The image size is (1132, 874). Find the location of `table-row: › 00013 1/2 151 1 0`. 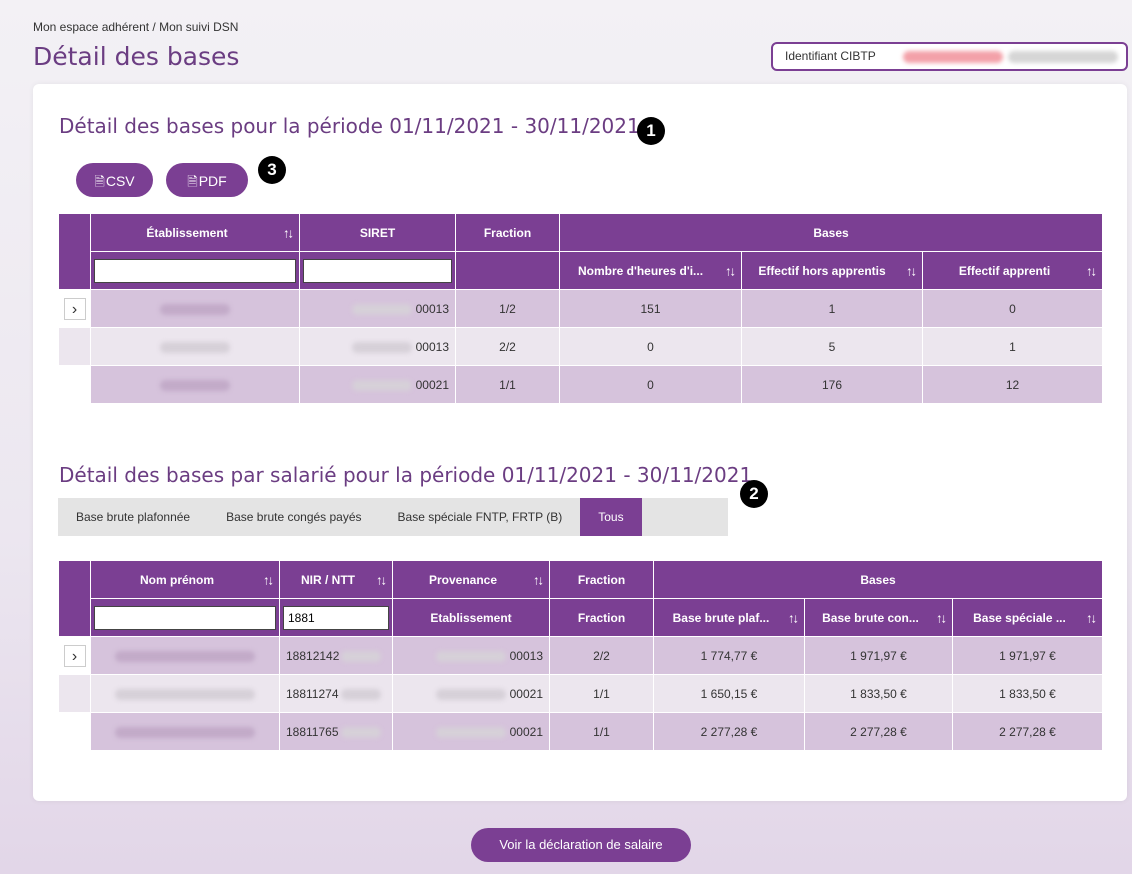

table-row: › 00013 1/2 151 1 0 is located at coordinates (580, 308).